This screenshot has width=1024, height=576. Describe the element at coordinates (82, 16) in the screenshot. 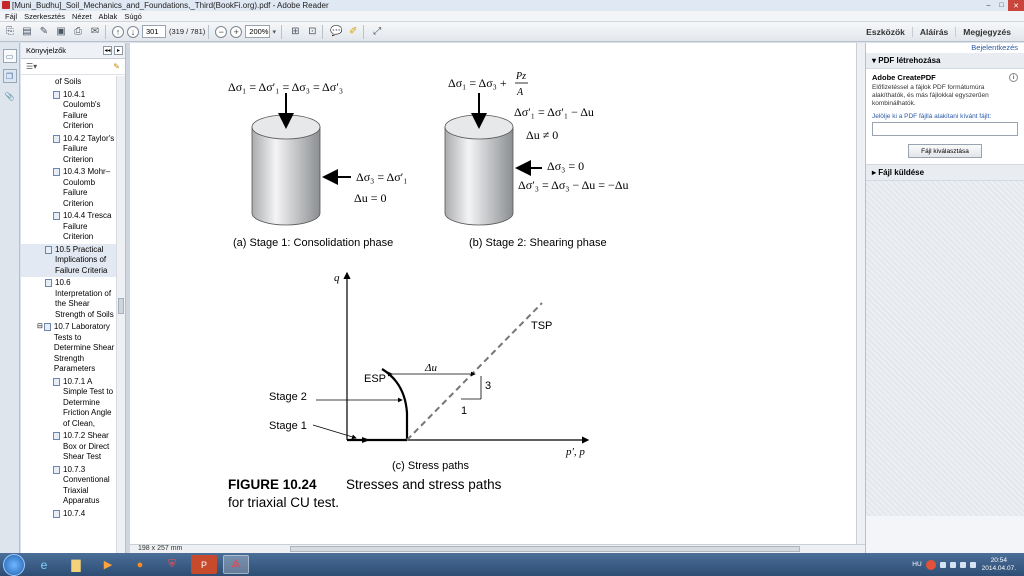

I see `menu-view: Nézet` at that location.